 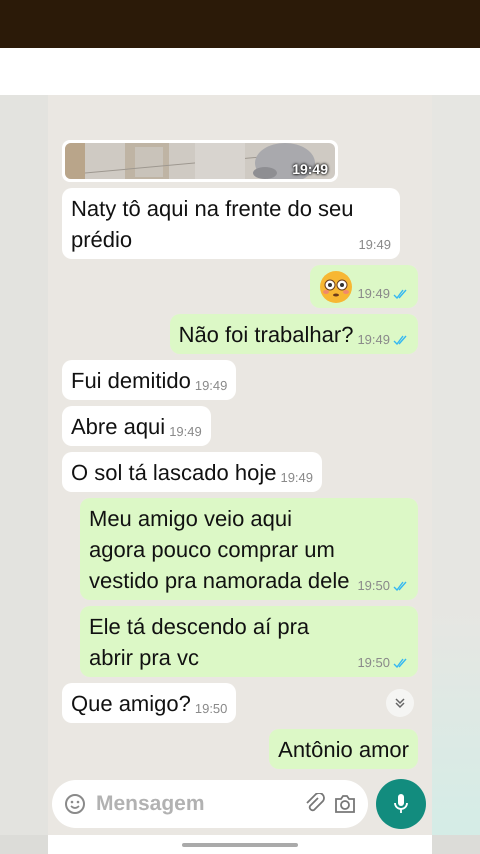 I want to click on message-bubble: Naty tô aqui na frente do seu prédio 19:49, so click(x=231, y=223).